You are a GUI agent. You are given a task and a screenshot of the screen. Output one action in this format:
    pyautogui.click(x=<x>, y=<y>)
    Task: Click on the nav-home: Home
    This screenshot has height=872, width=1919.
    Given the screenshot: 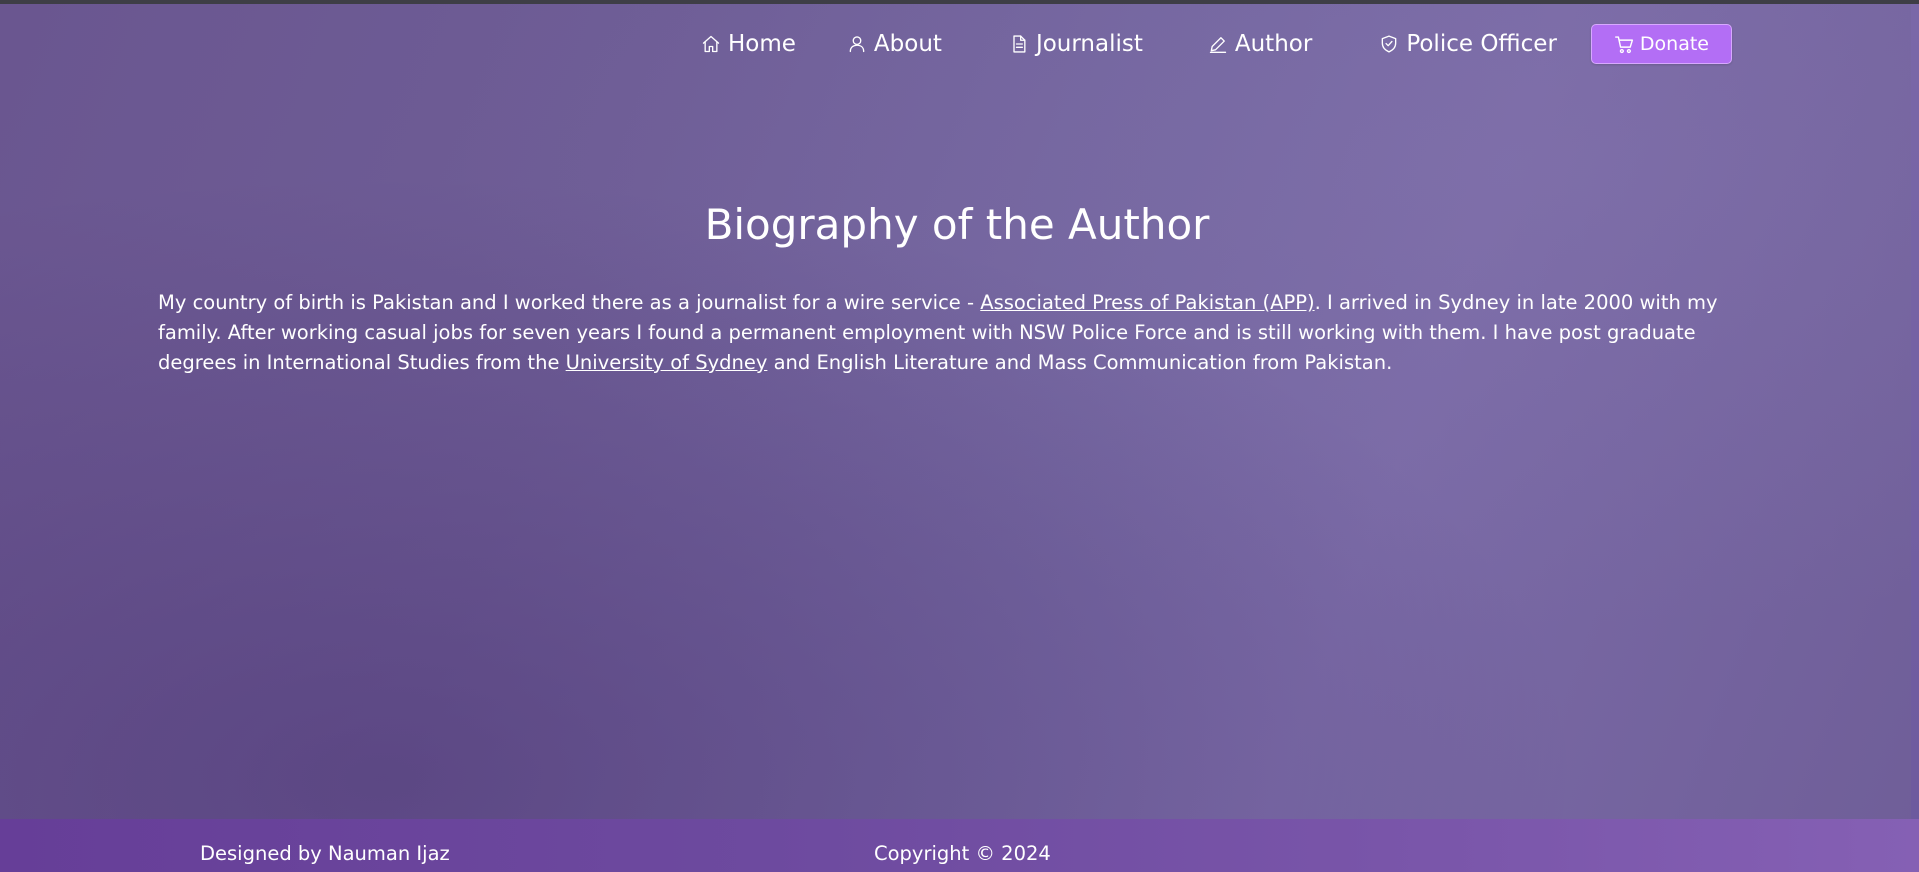 What is the action you would take?
    pyautogui.click(x=748, y=44)
    